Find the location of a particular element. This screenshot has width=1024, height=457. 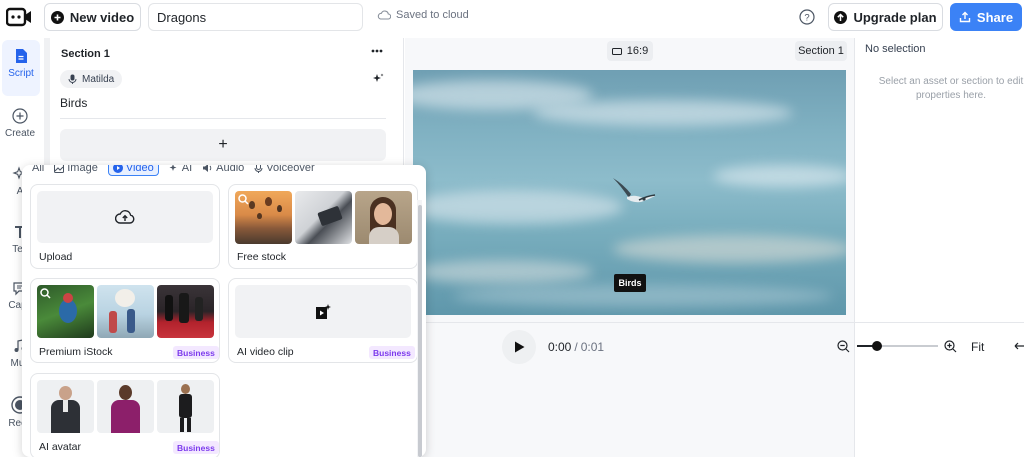

aspect-ratio-label: 16:9 is located at coordinates (637, 51).